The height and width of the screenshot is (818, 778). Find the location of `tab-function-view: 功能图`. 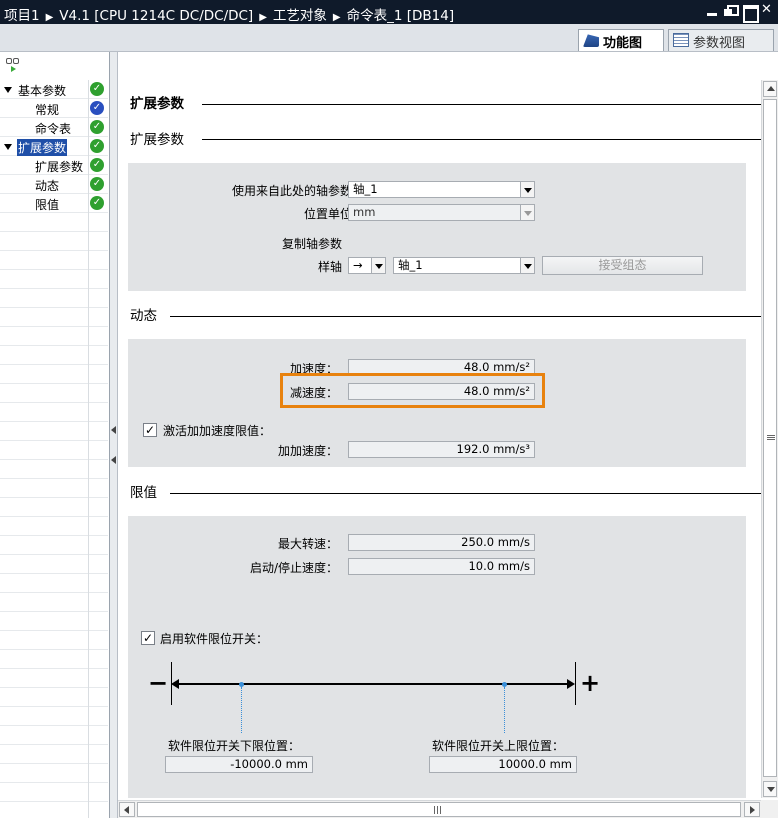

tab-function-view: 功能图 is located at coordinates (621, 40).